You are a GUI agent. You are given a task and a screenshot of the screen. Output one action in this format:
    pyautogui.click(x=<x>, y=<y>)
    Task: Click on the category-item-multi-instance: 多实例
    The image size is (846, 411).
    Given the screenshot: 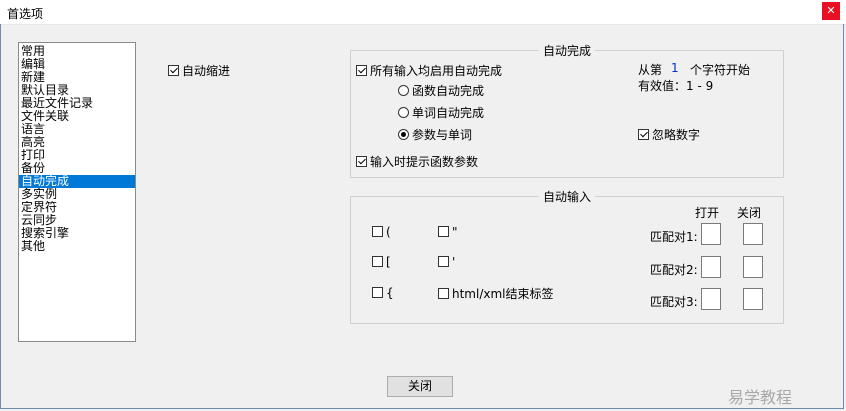 What is the action you would take?
    pyautogui.click(x=77, y=194)
    